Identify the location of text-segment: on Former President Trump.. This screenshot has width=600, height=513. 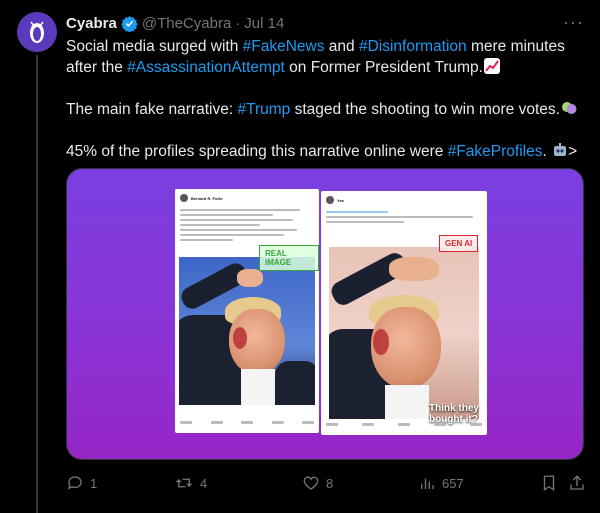
(383, 67).